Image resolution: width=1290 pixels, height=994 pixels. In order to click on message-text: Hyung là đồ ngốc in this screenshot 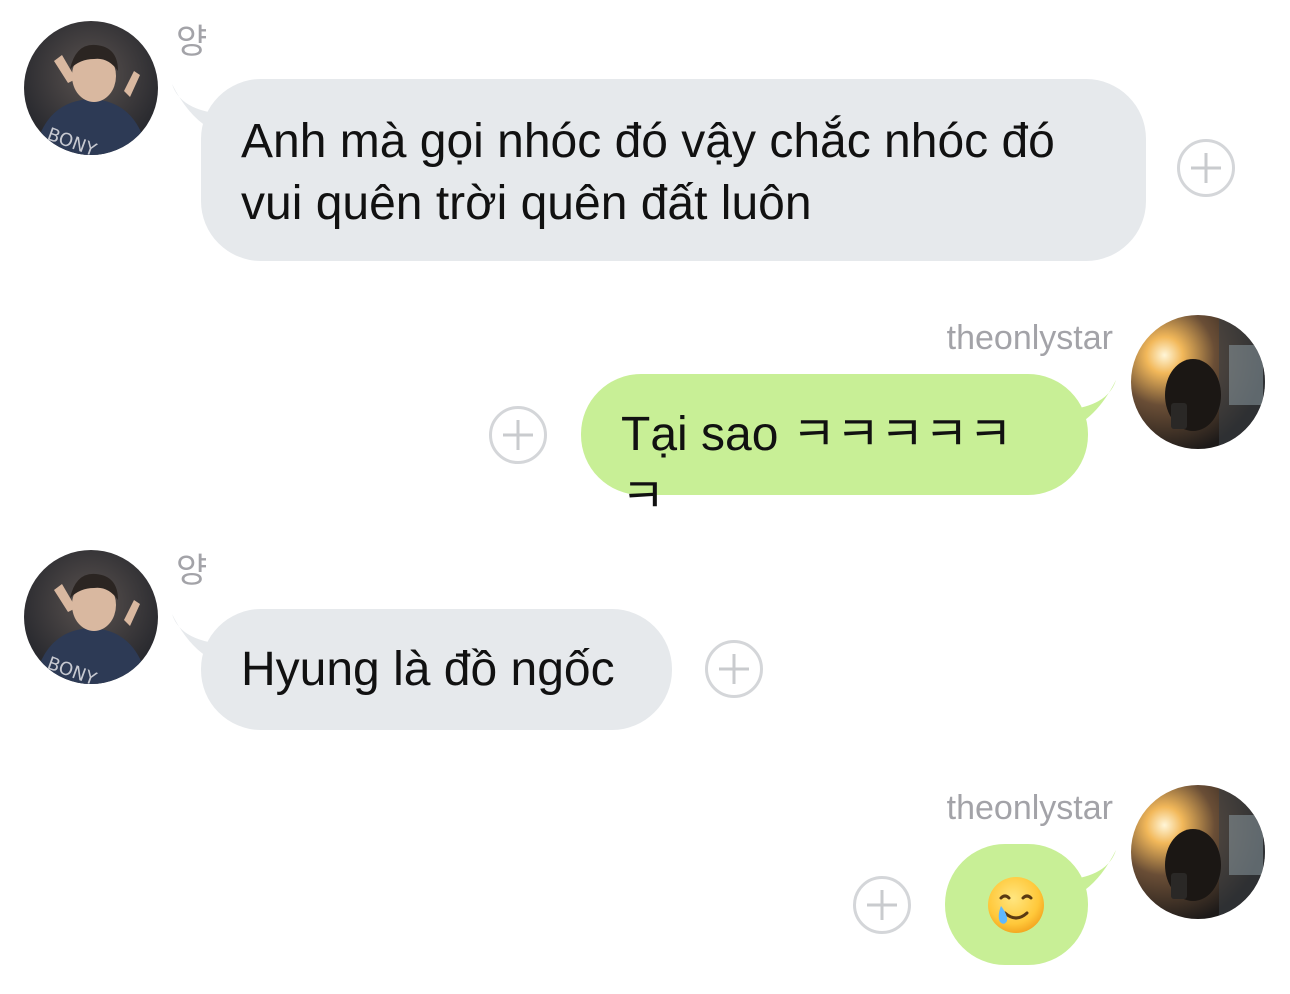, I will do `click(428, 669)`.